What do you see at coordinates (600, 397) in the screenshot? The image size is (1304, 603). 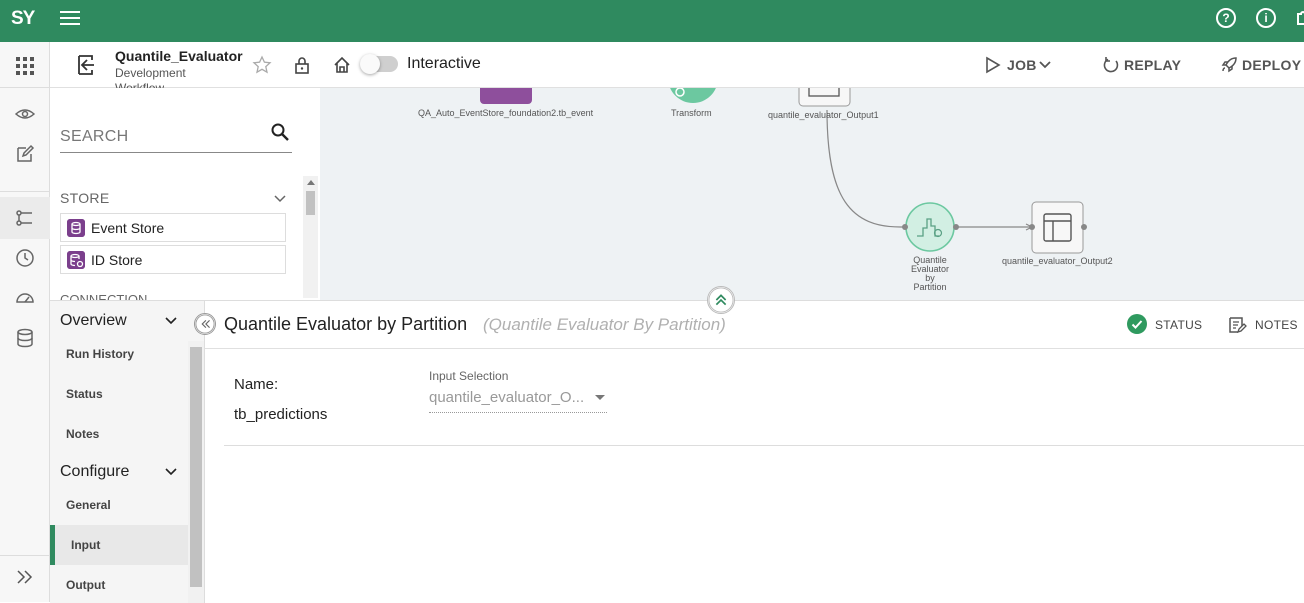 I see `dropdown-caret-icon` at bounding box center [600, 397].